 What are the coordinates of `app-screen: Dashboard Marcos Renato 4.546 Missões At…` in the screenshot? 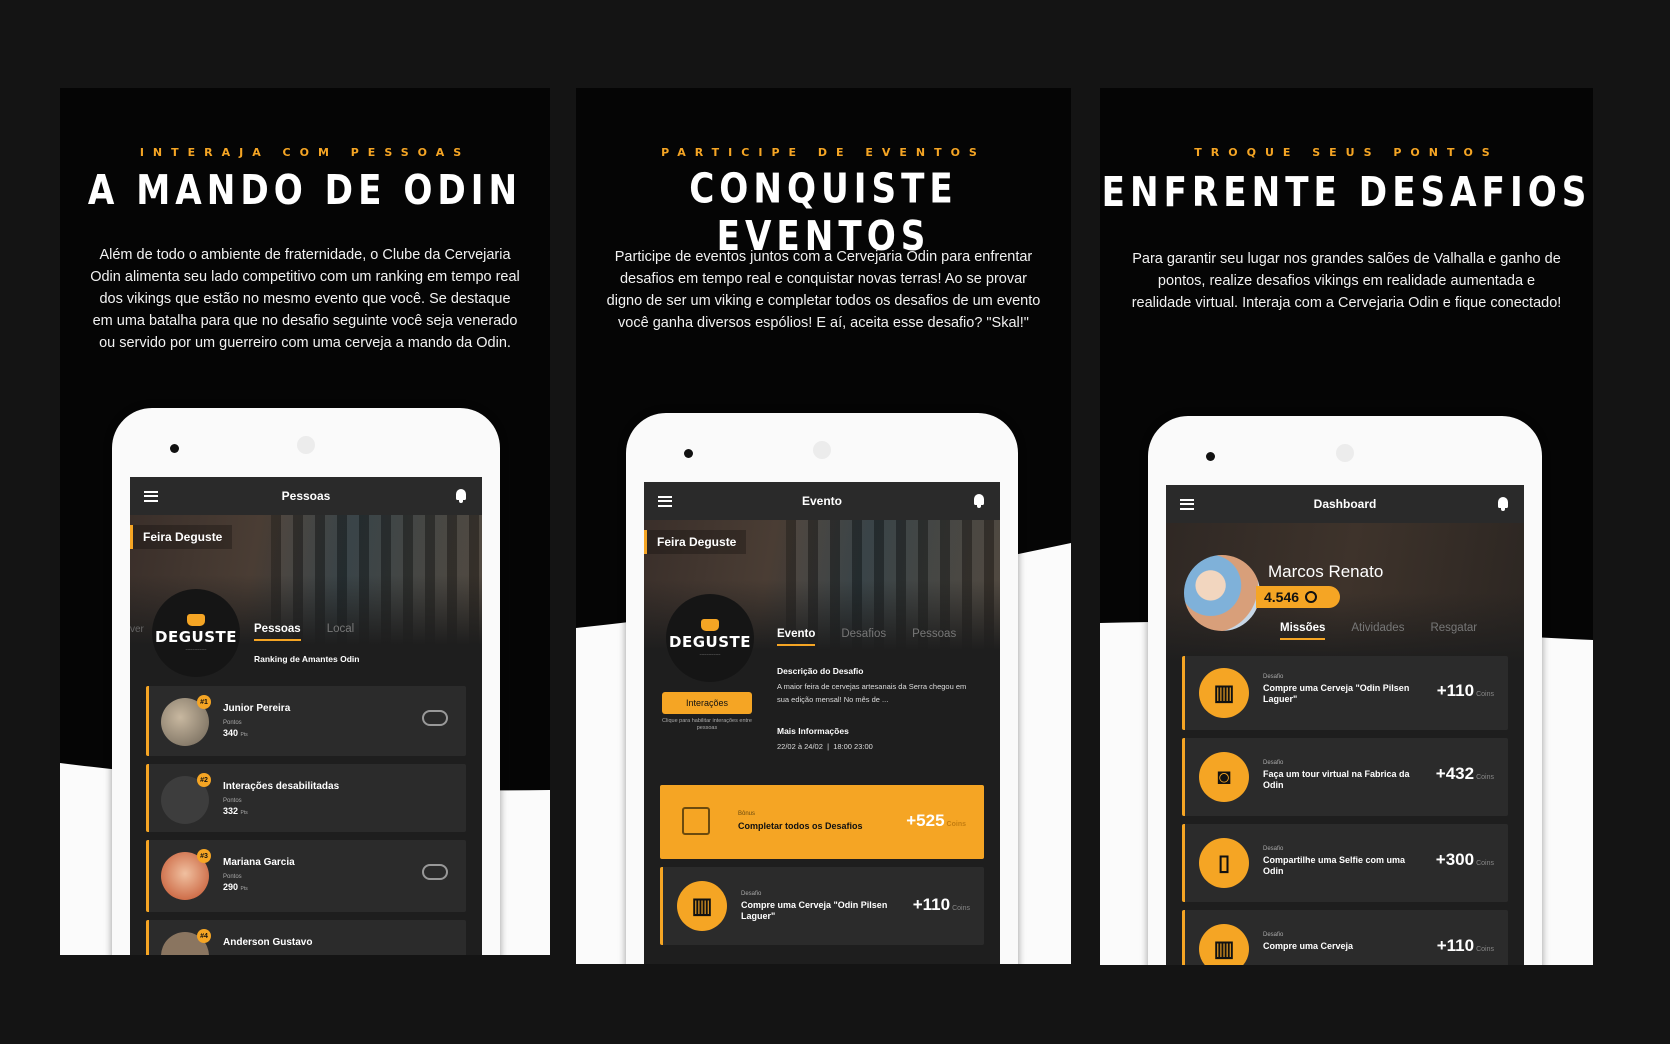 It's located at (1345, 725).